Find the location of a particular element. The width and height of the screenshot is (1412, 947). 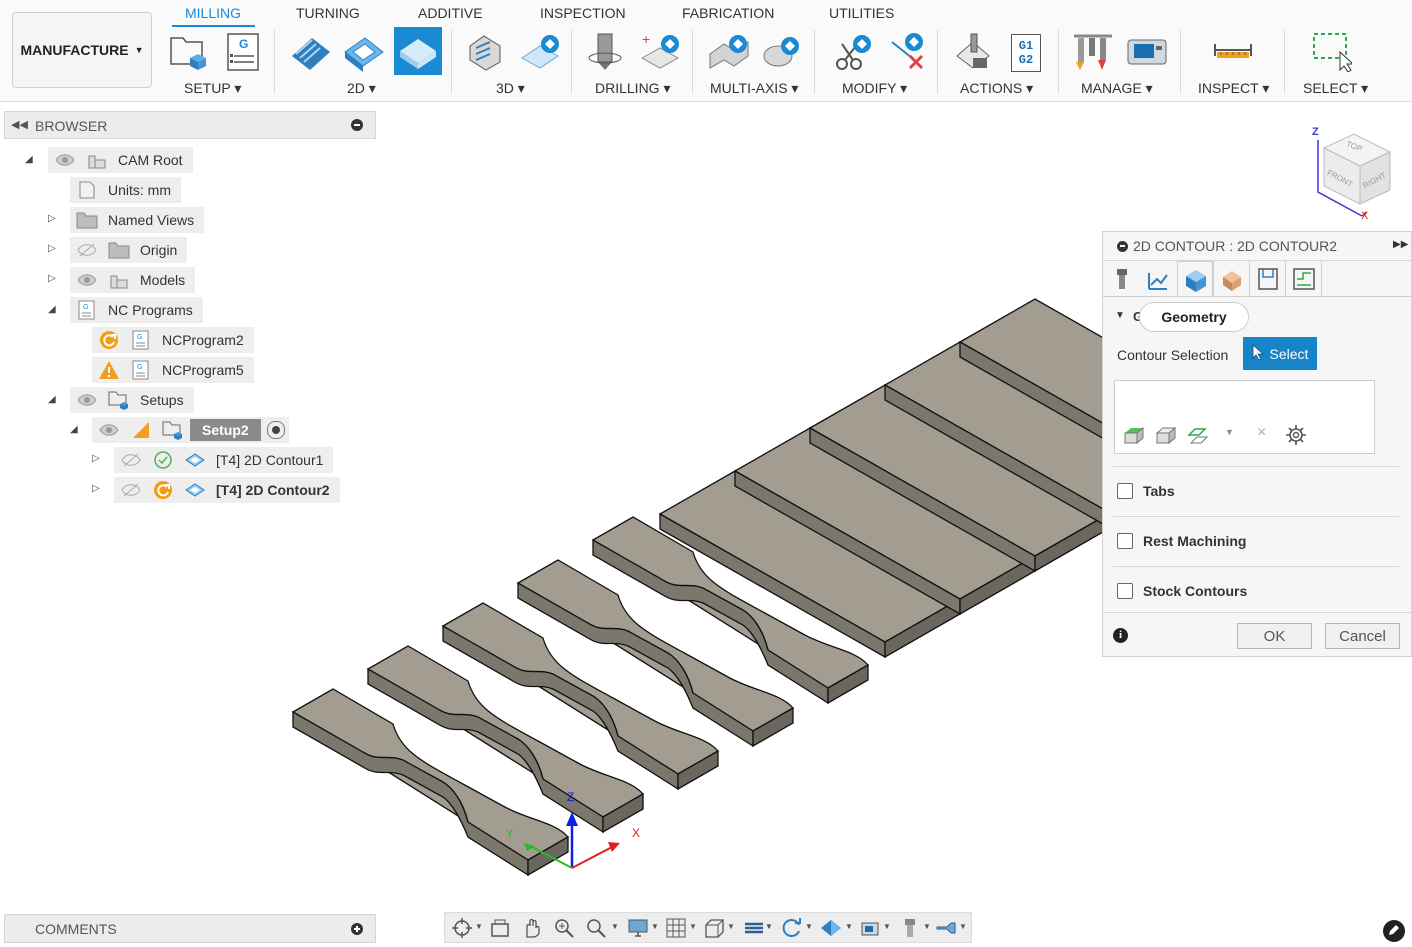

axis-y-label: Y is located at coordinates (510, 834).